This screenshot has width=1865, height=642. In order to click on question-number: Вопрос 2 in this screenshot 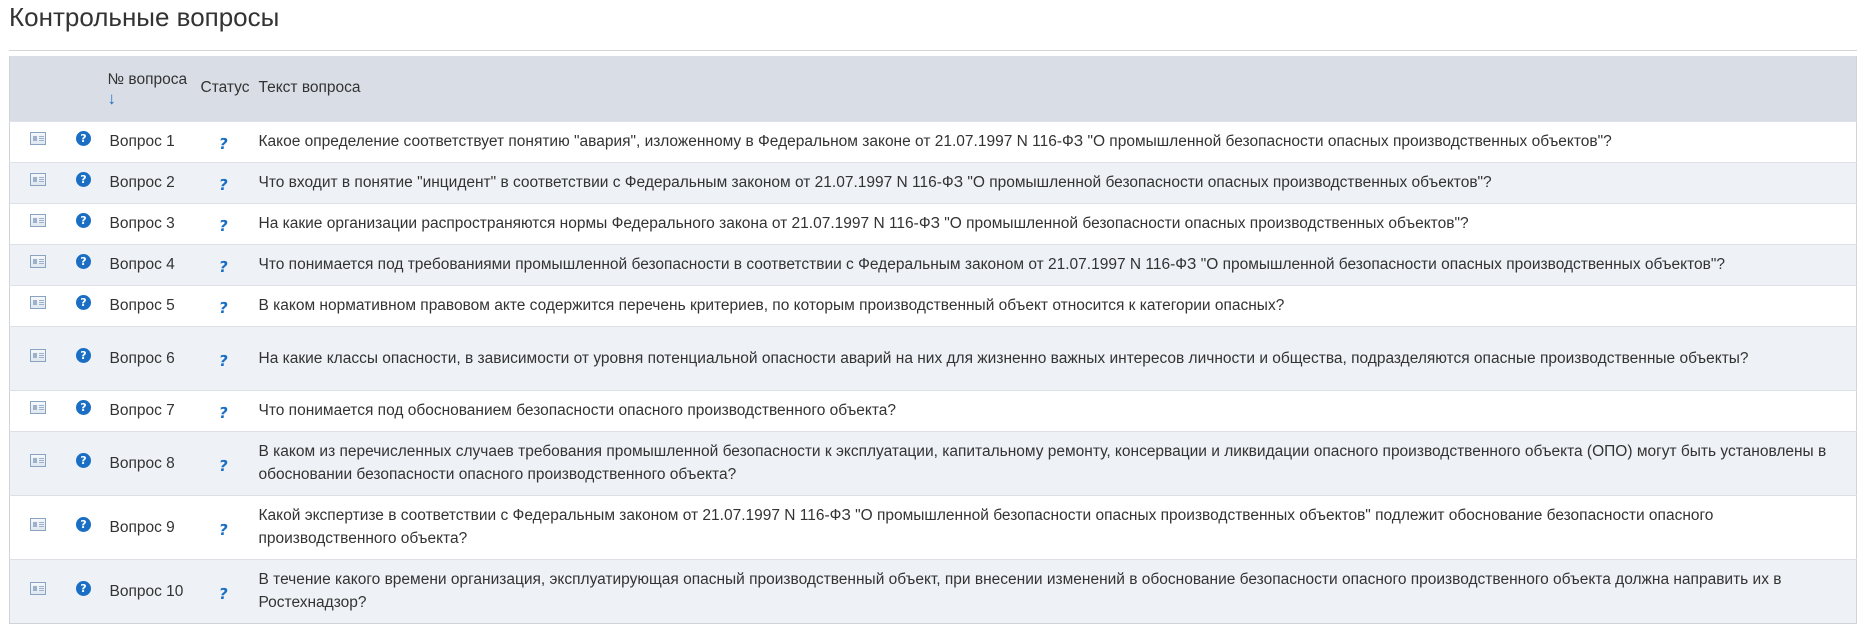, I will do `click(148, 182)`.